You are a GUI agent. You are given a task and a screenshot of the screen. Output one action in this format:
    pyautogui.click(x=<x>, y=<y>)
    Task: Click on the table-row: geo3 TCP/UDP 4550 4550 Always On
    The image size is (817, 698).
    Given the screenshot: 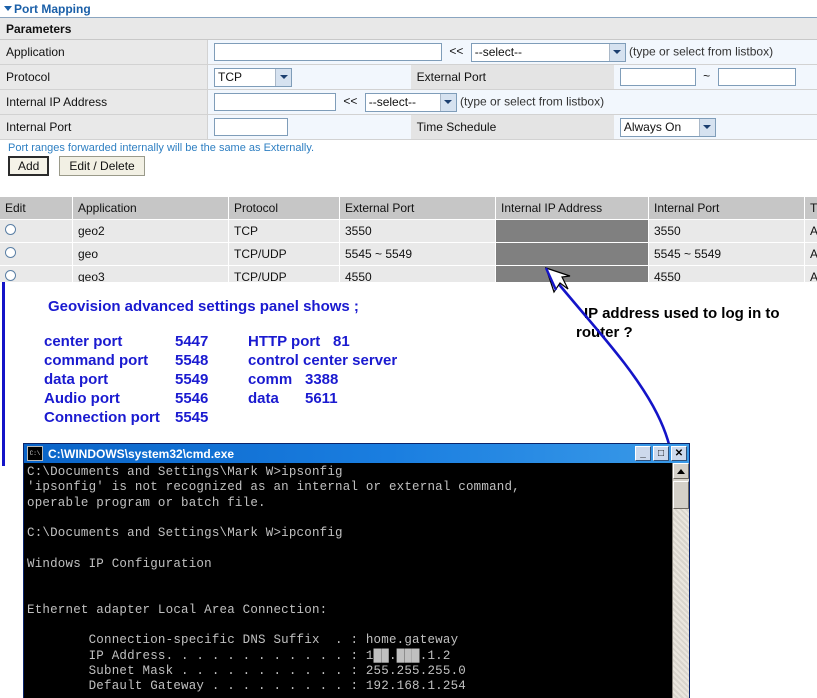 What is the action you would take?
    pyautogui.click(x=408, y=273)
    